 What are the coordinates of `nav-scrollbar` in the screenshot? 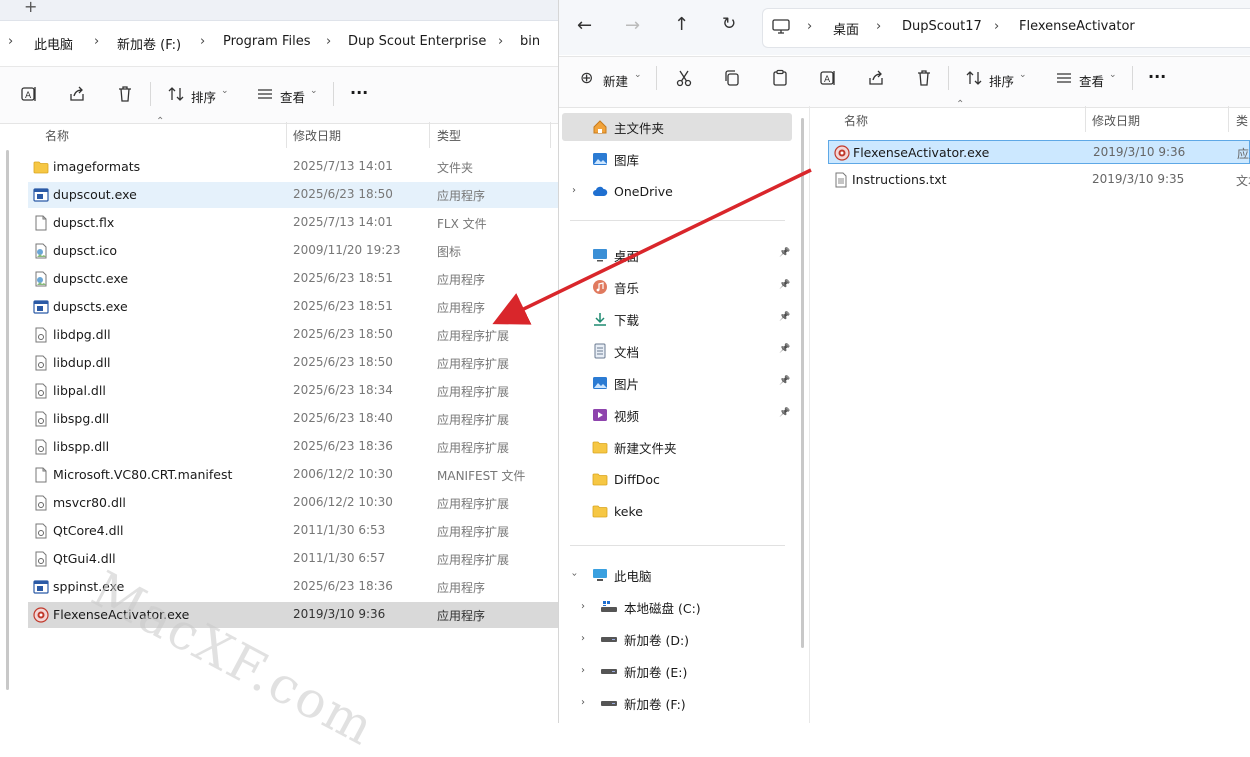 It's located at (802, 383).